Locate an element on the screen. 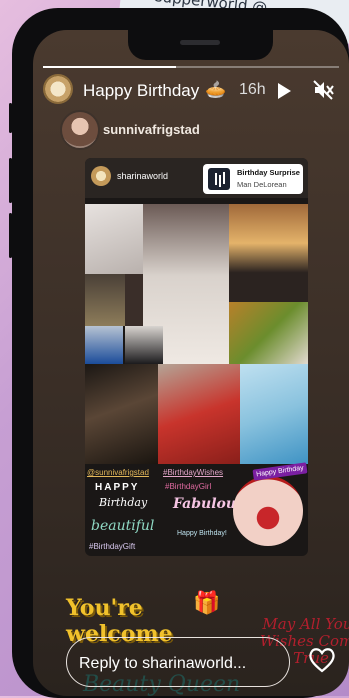 This screenshot has height=698, width=349. story-timestamp: 16h is located at coordinates (252, 89).